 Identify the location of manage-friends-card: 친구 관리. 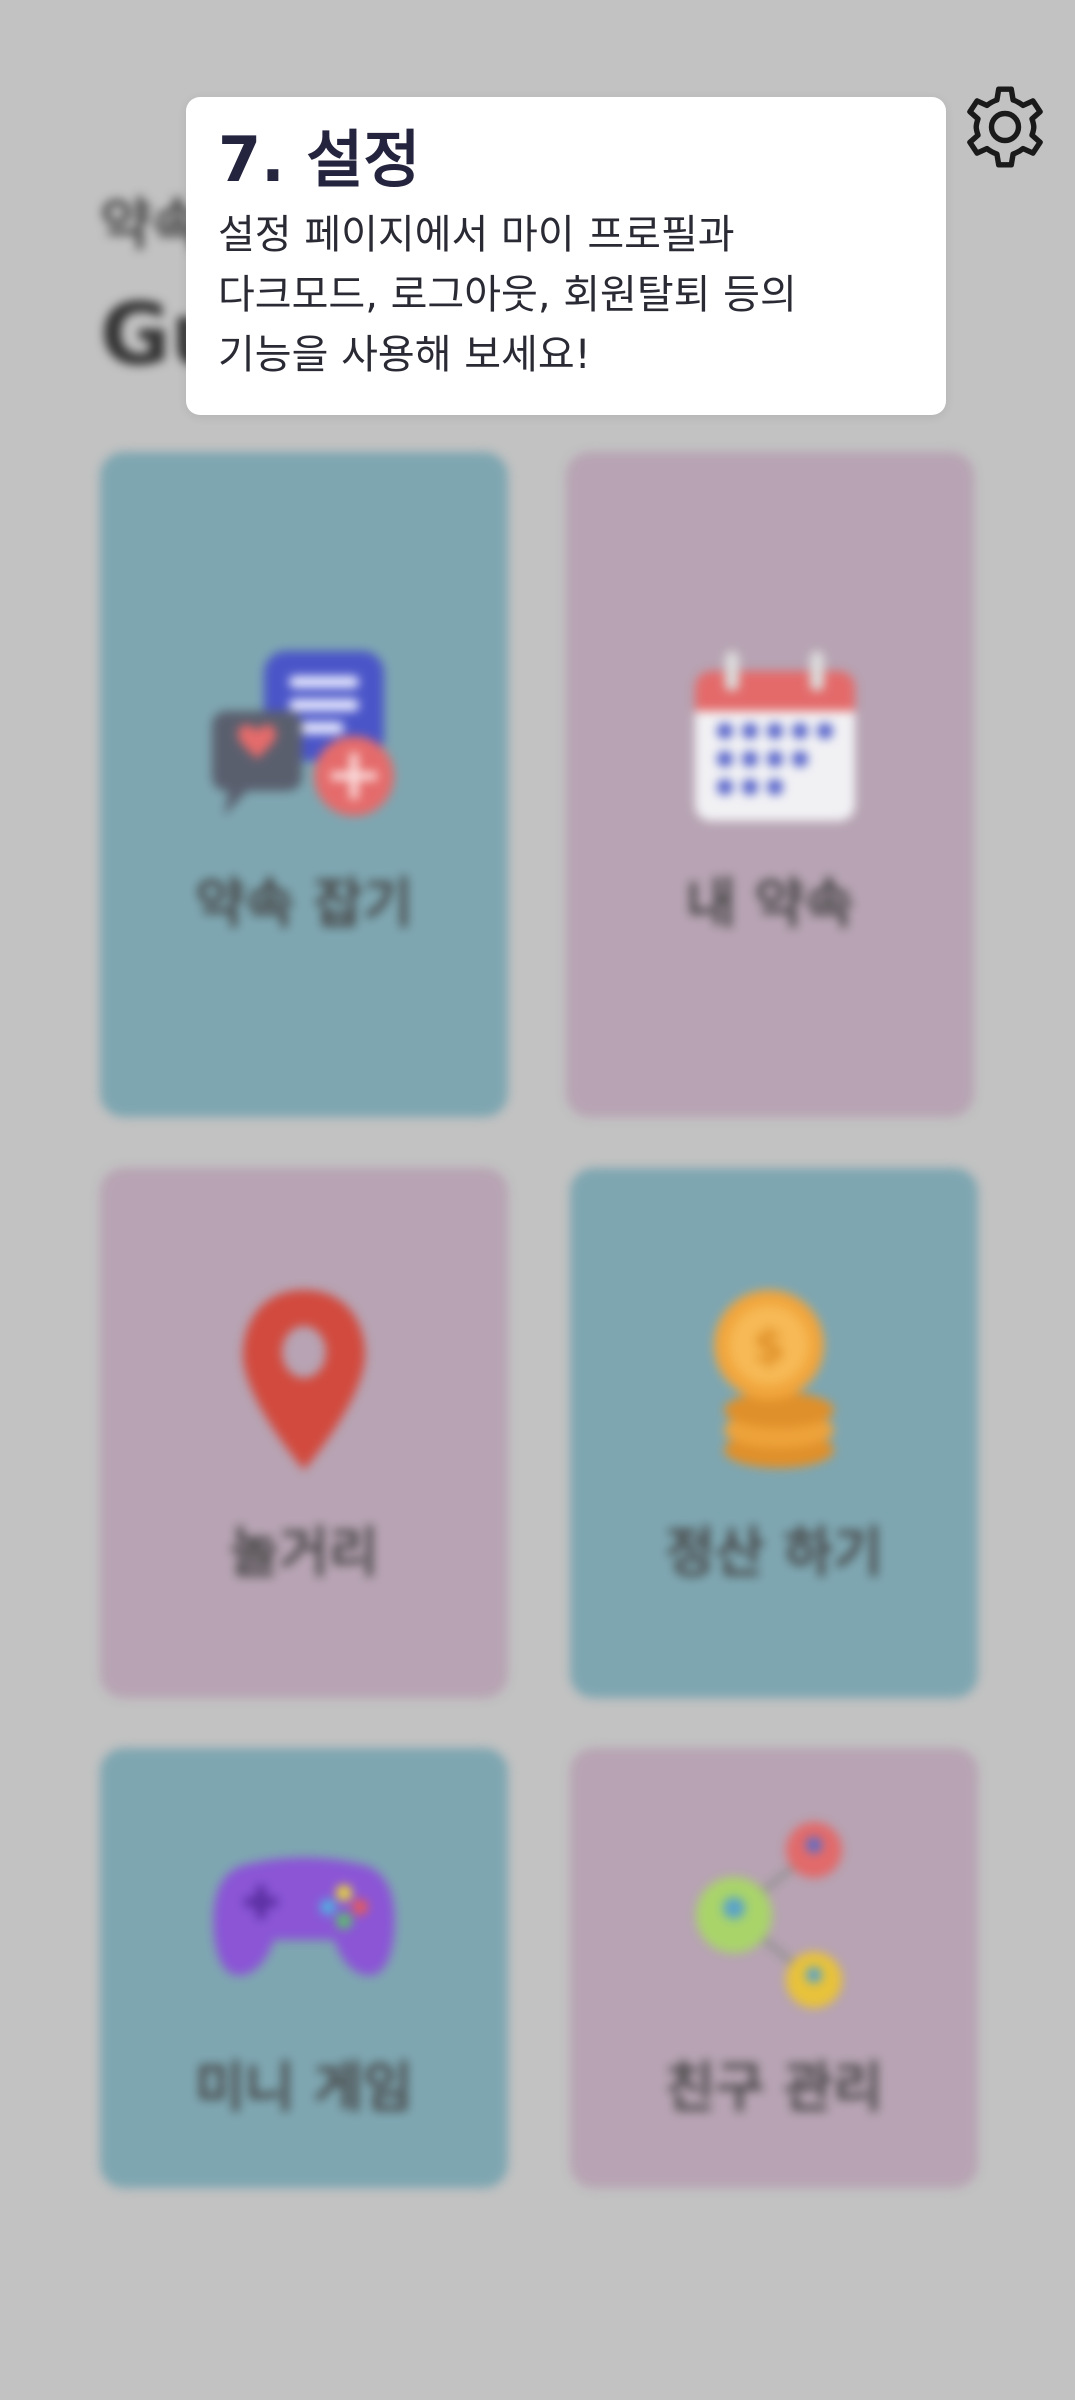
(774, 1968).